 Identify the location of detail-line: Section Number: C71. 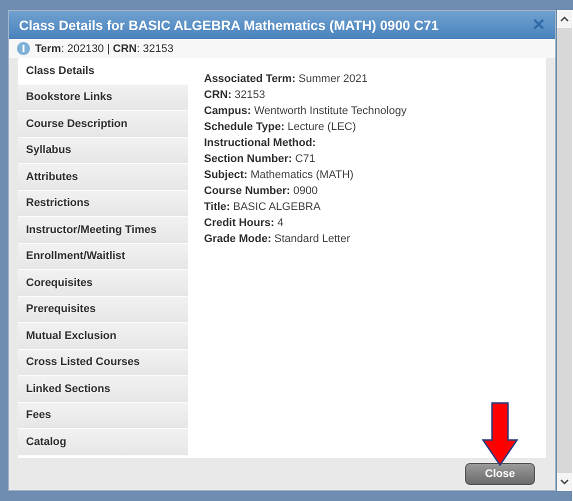
(260, 159).